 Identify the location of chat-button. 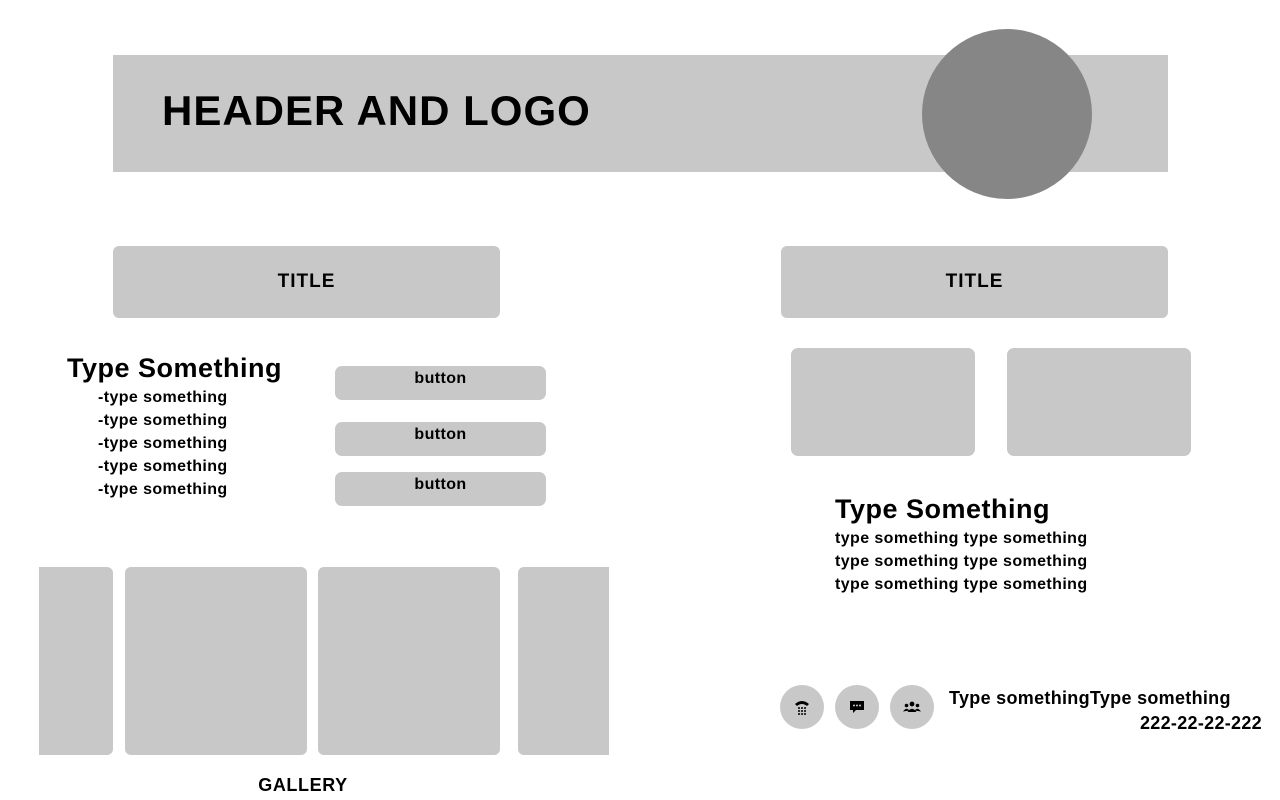
(857, 707).